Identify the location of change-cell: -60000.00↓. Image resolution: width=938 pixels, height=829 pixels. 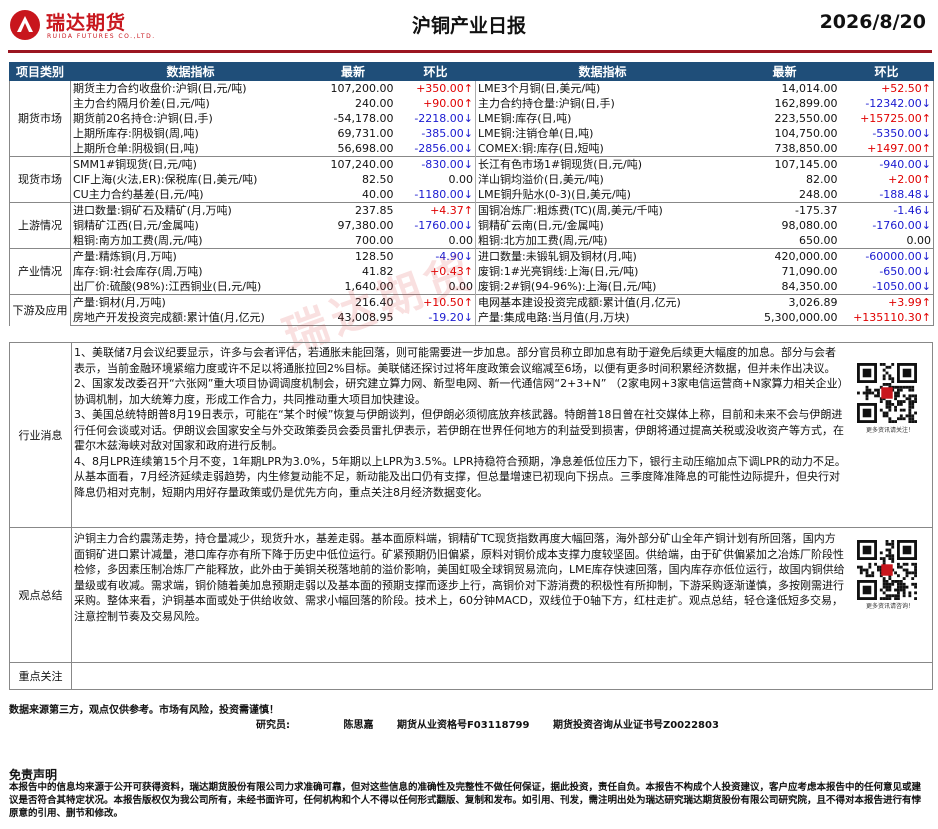
(886, 256).